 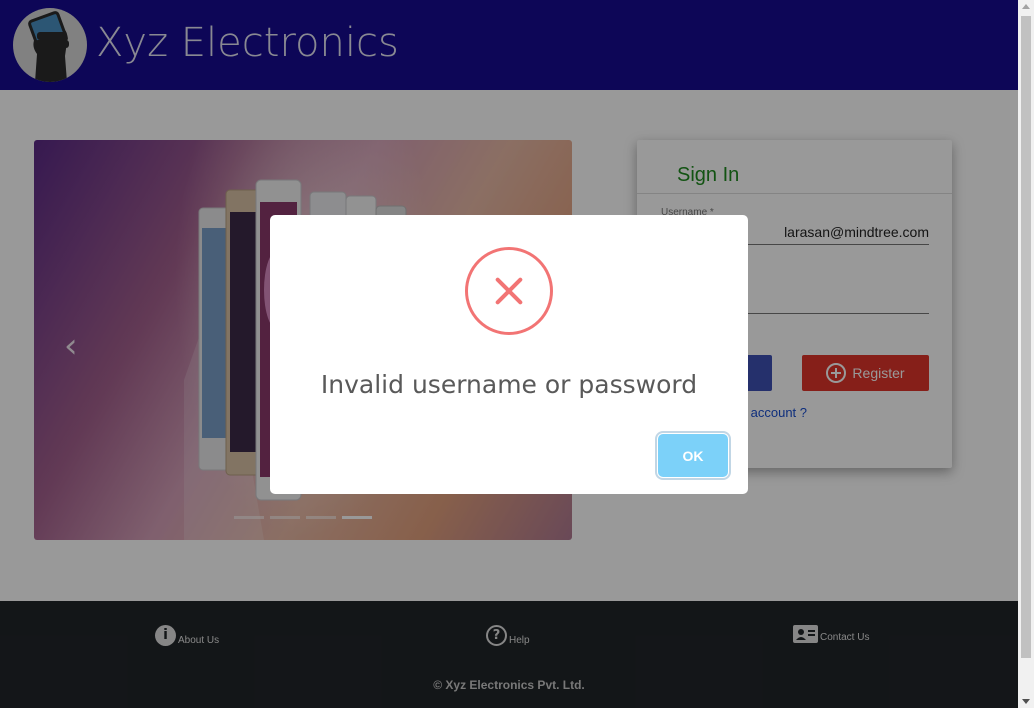 What do you see at coordinates (1026, 337) in the screenshot?
I see `scroll-thumb` at bounding box center [1026, 337].